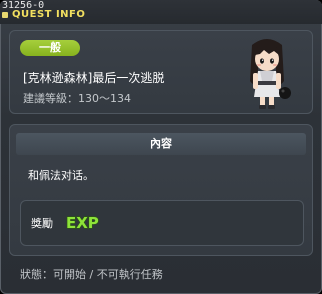 Image resolution: width=322 pixels, height=294 pixels. Describe the element at coordinates (61, 175) in the screenshot. I see `quest-description: 和佩法对话。` at that location.